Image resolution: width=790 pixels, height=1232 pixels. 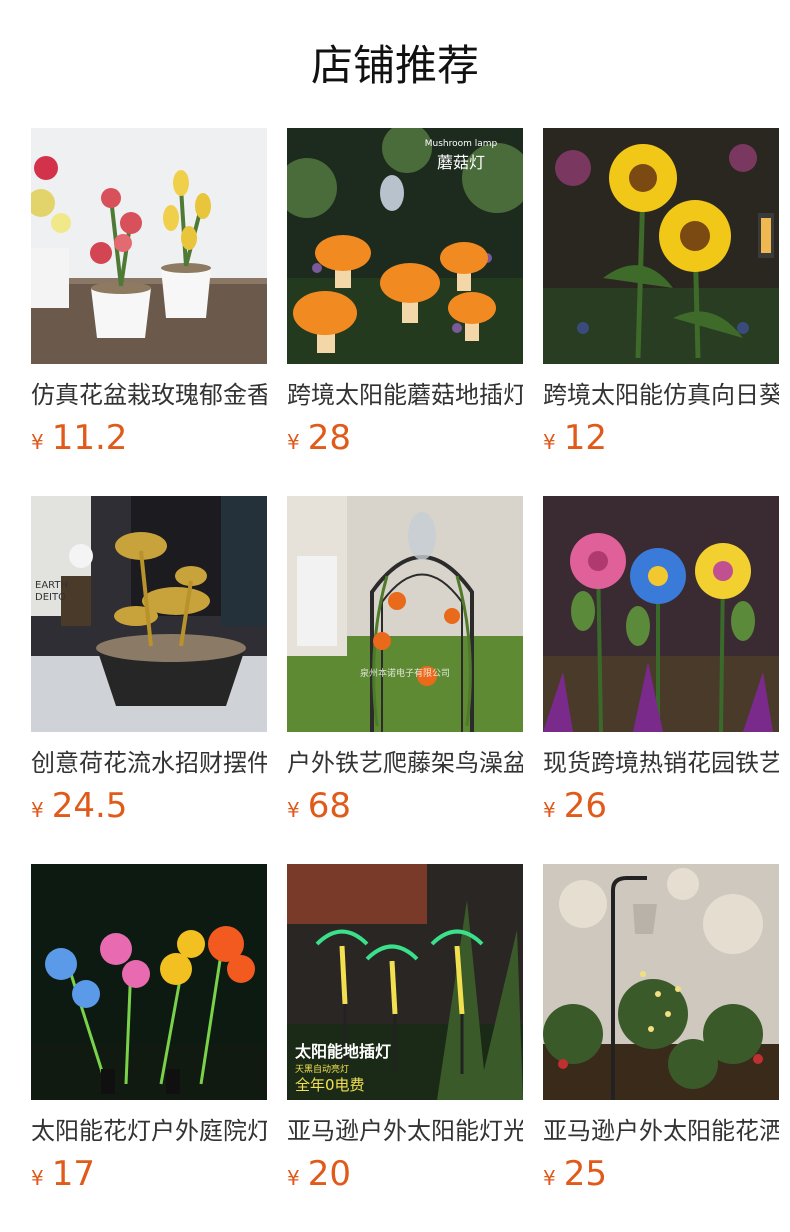 I want to click on image-caption: 天黑自动亮灯, so click(x=322, y=1069).